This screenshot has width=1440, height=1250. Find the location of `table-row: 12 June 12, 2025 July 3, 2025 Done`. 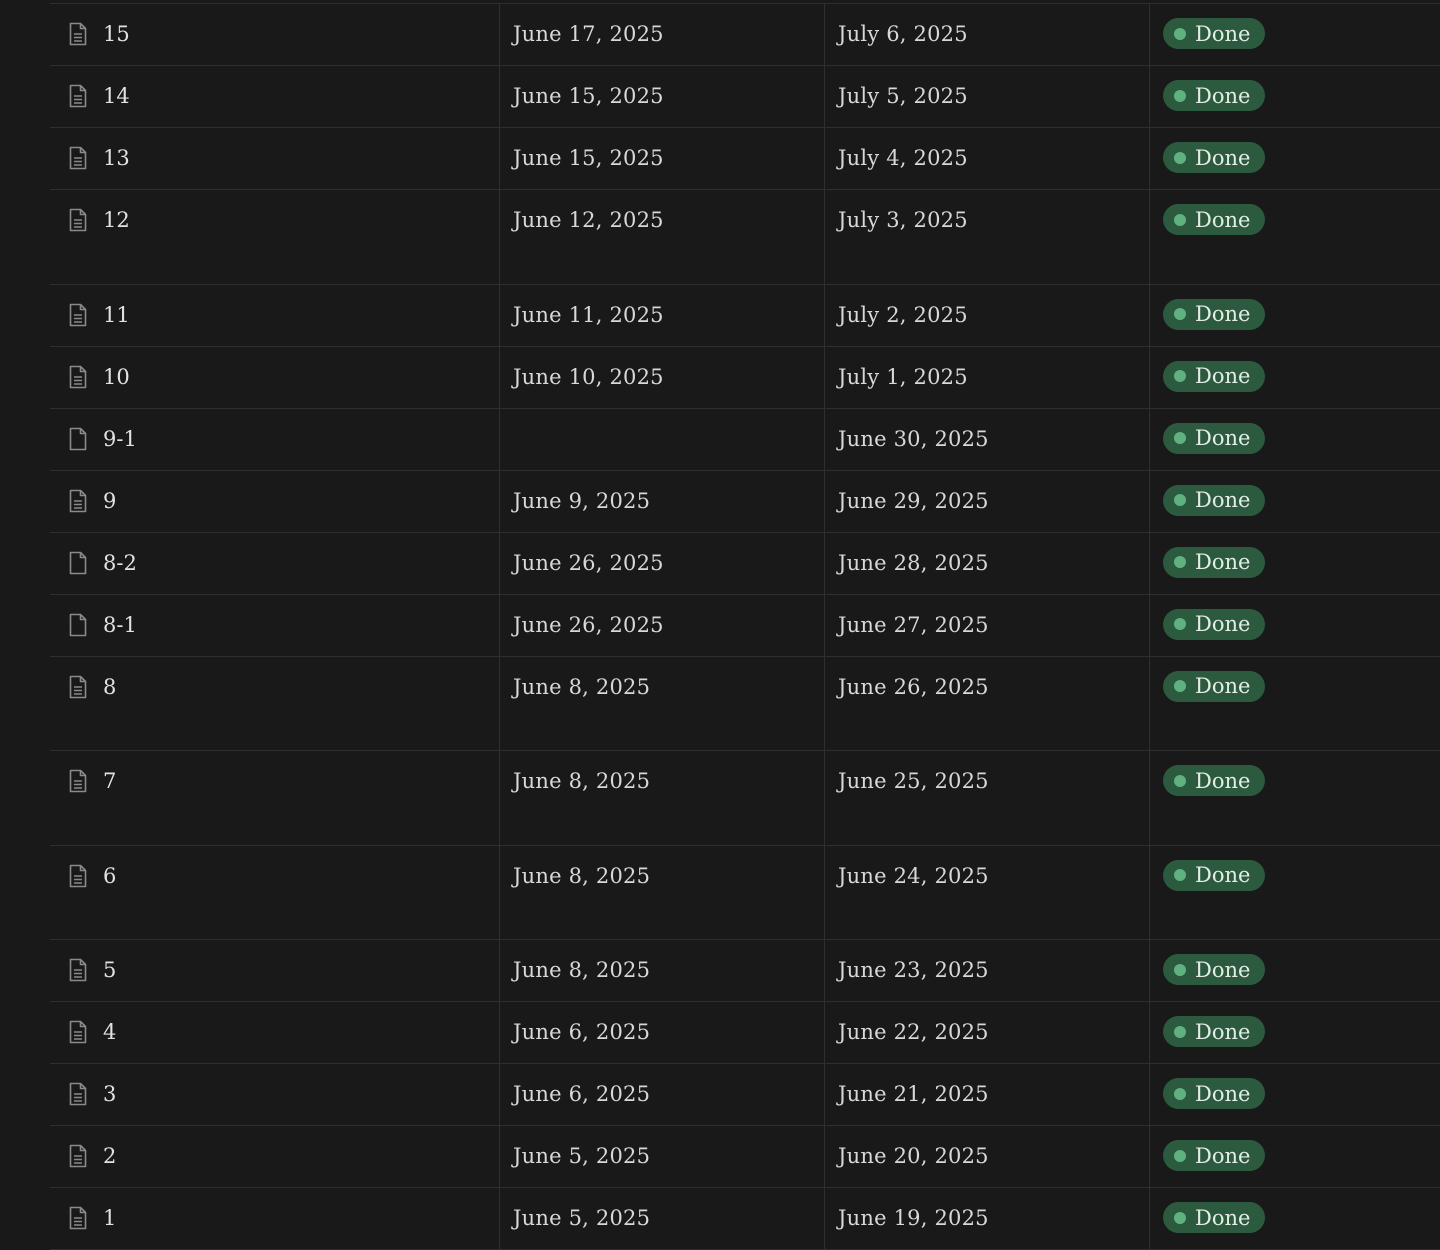

table-row: 12 June 12, 2025 July 3, 2025 Done is located at coordinates (745, 237).